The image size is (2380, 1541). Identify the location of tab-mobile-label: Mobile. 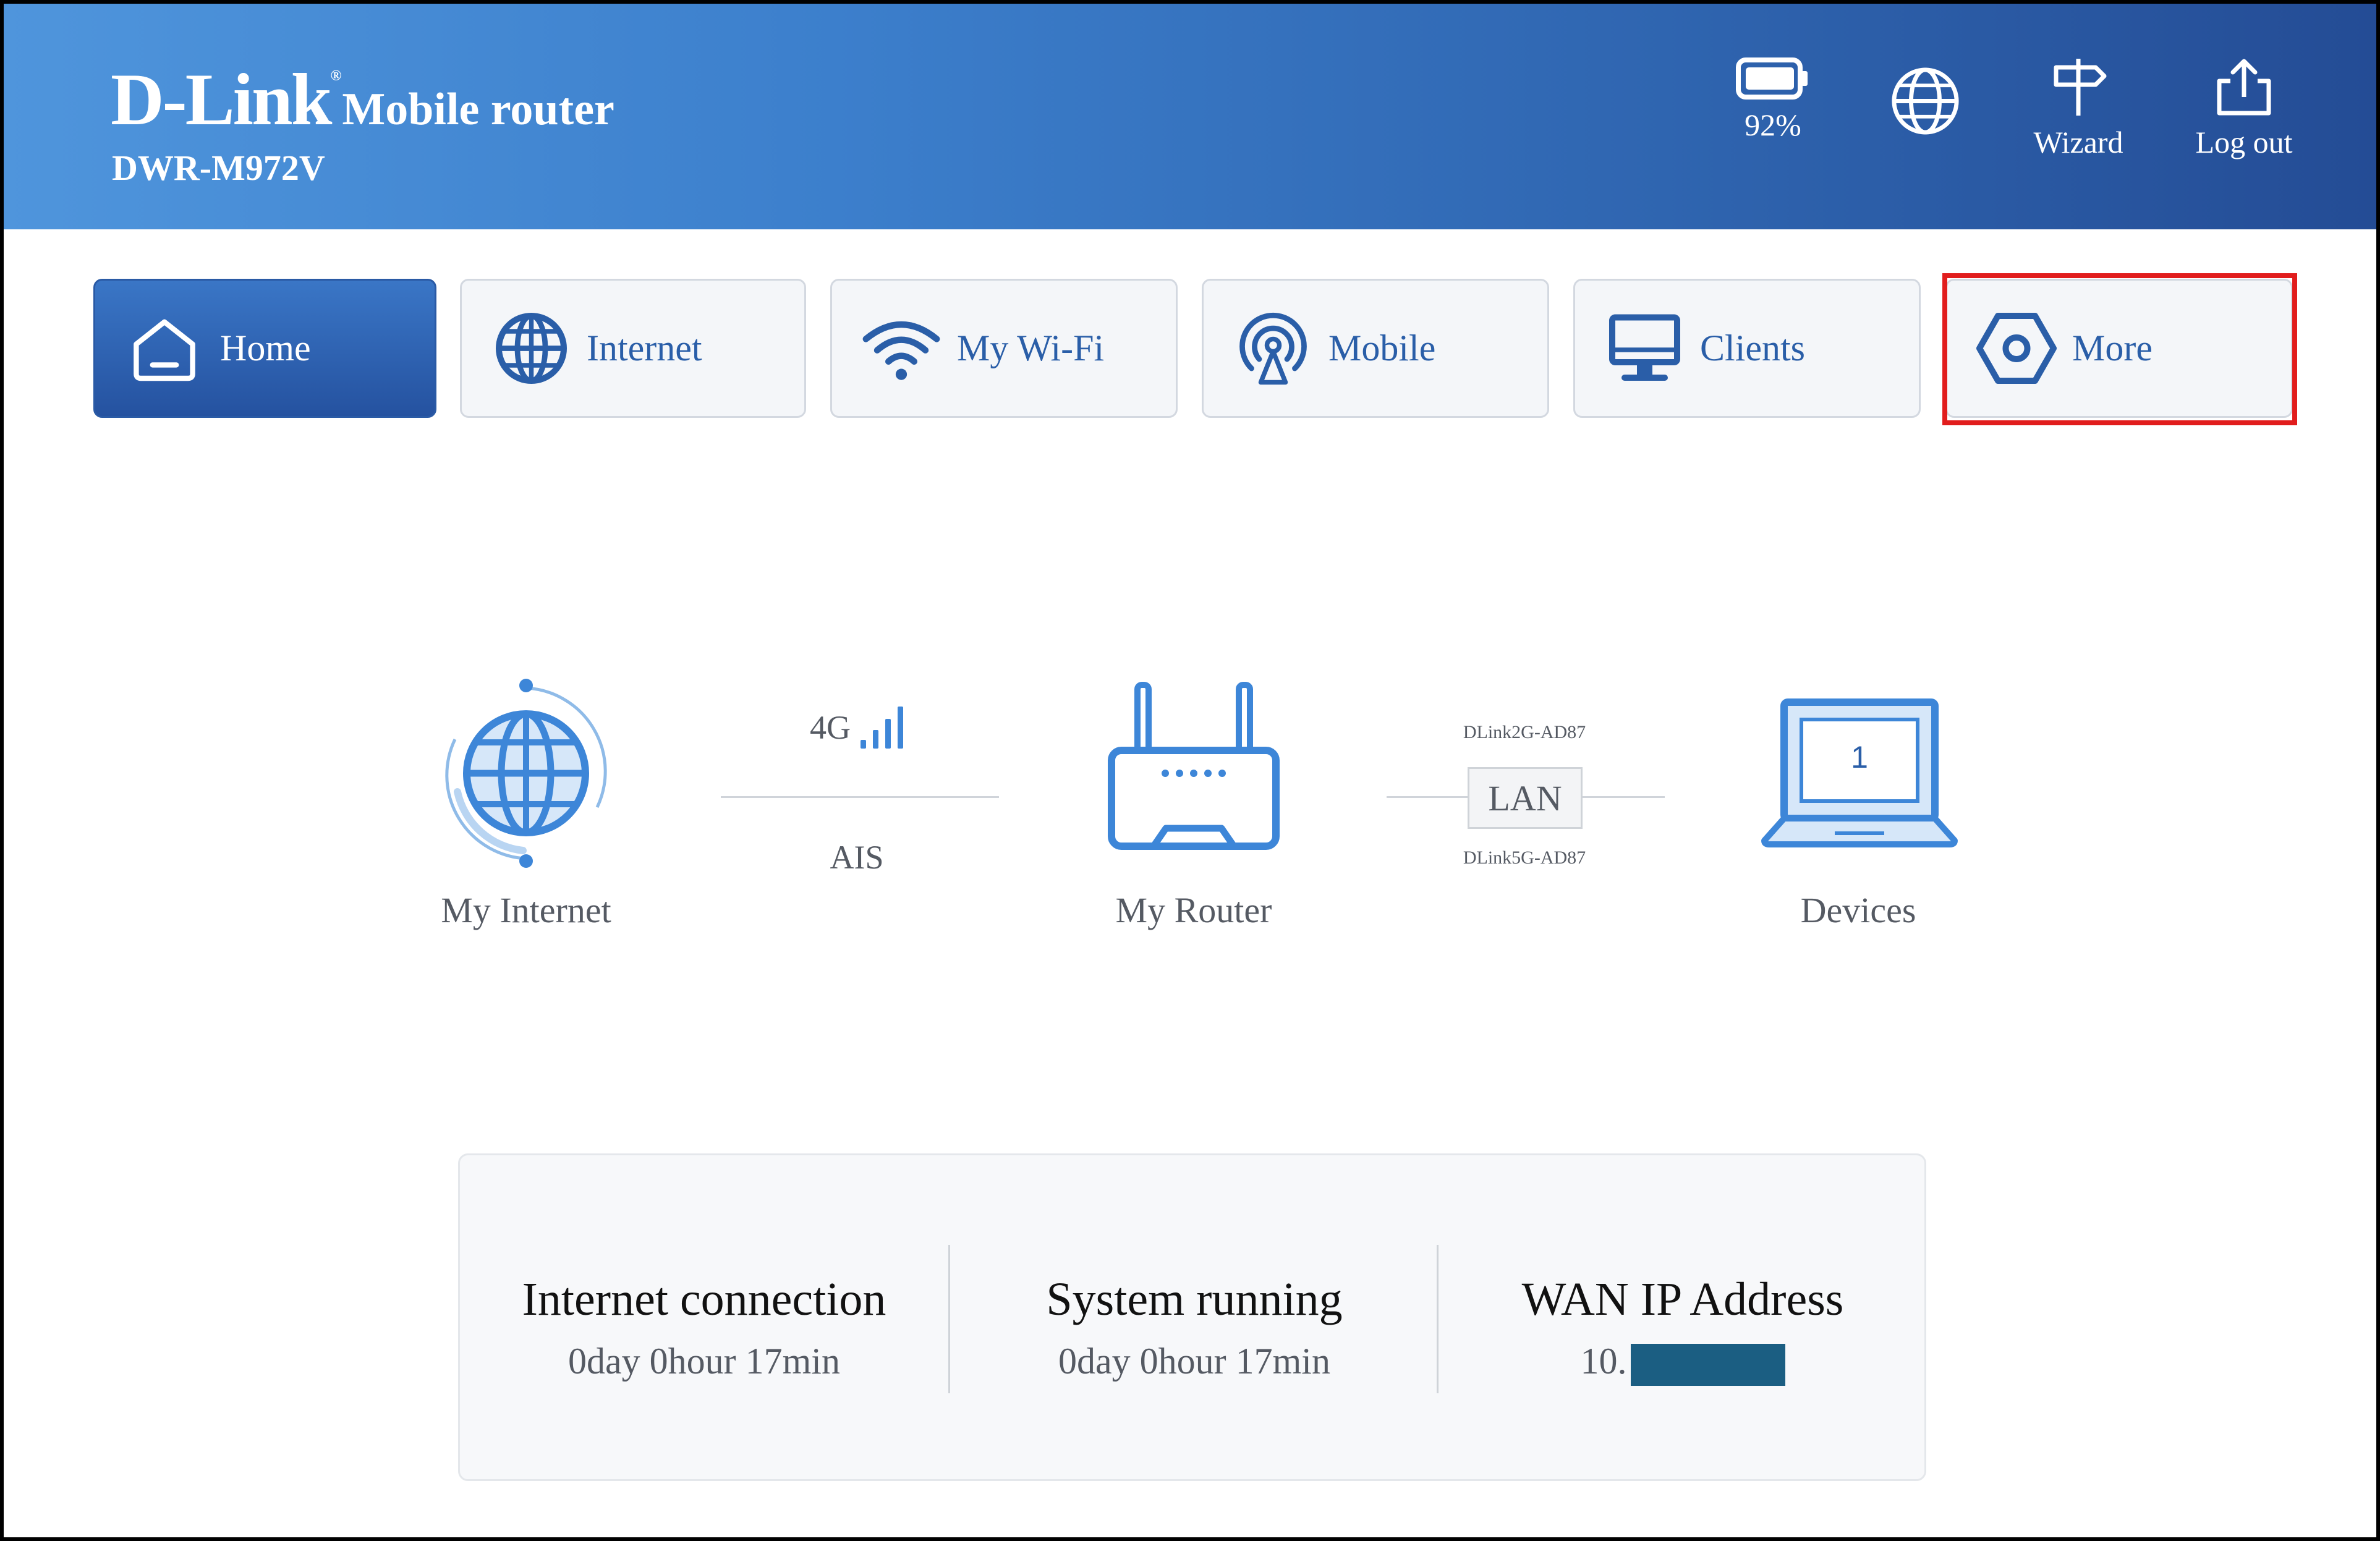
(1382, 348).